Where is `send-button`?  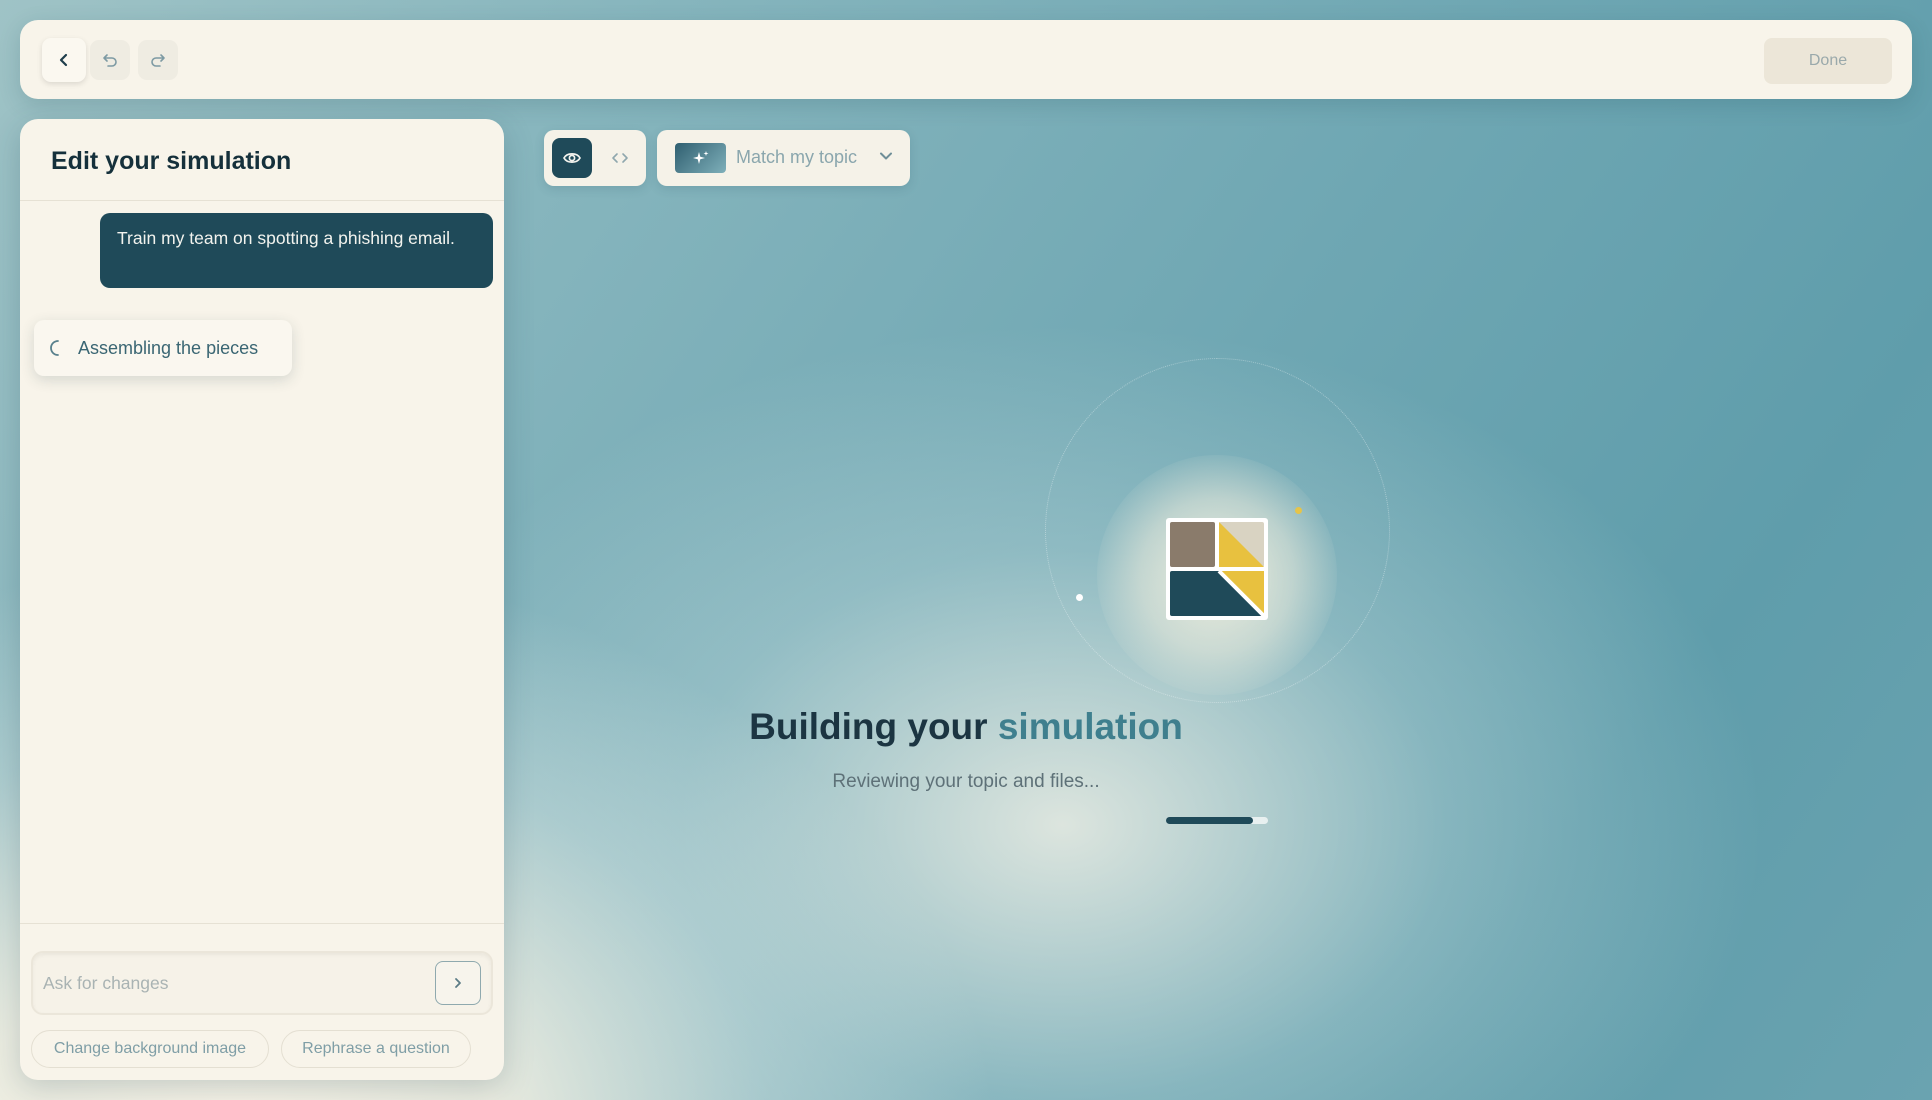
send-button is located at coordinates (458, 983).